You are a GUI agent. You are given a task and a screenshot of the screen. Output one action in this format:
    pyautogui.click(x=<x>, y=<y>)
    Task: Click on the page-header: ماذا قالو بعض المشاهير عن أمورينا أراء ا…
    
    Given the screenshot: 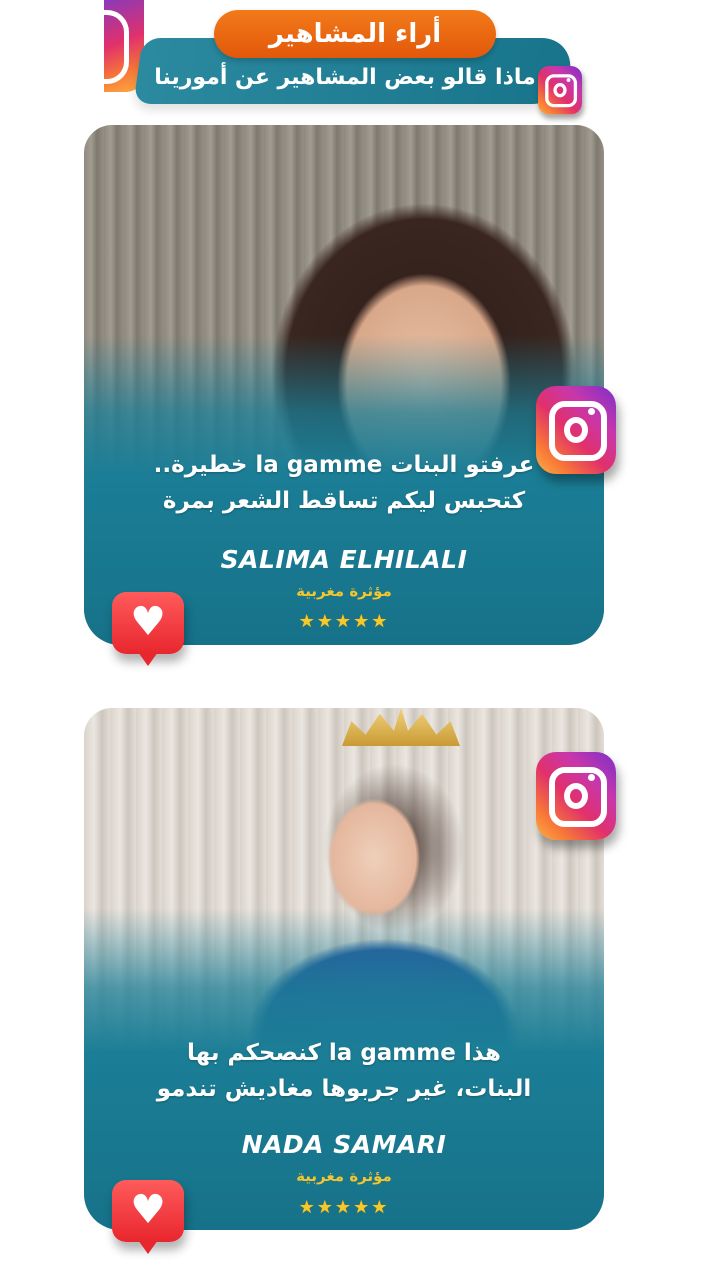 What is the action you would take?
    pyautogui.click(x=360, y=62)
    